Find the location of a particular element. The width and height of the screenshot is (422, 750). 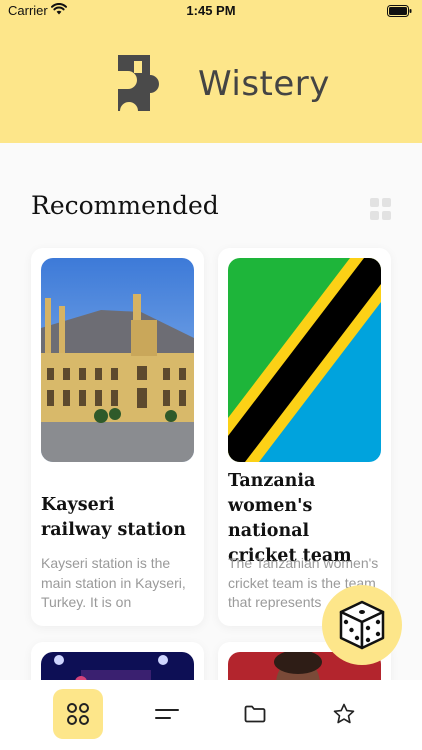

folder-icon is located at coordinates (255, 714).